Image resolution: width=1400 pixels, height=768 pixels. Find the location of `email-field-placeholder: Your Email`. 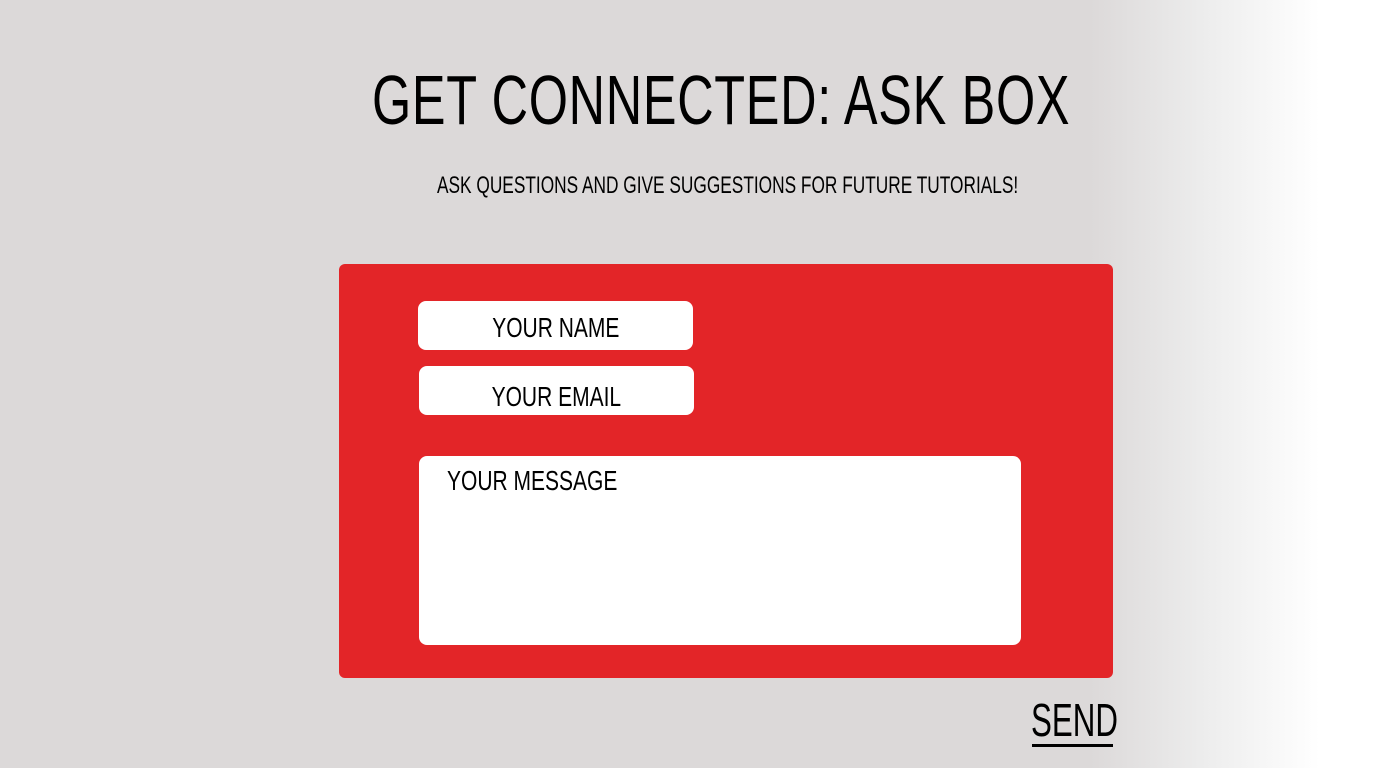

email-field-placeholder: Your Email is located at coordinates (556, 396).